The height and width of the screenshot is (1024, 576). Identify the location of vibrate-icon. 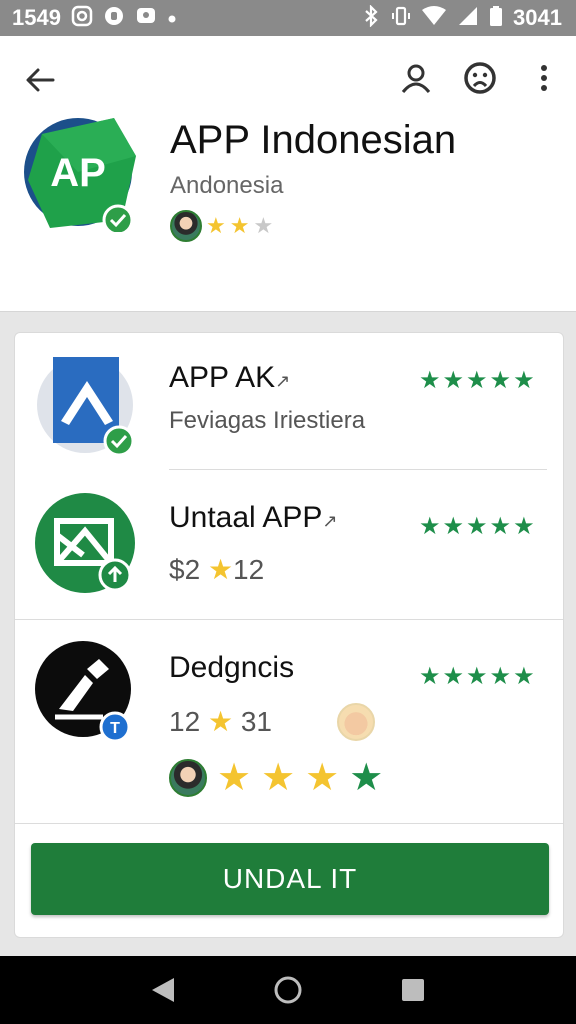
(401, 18).